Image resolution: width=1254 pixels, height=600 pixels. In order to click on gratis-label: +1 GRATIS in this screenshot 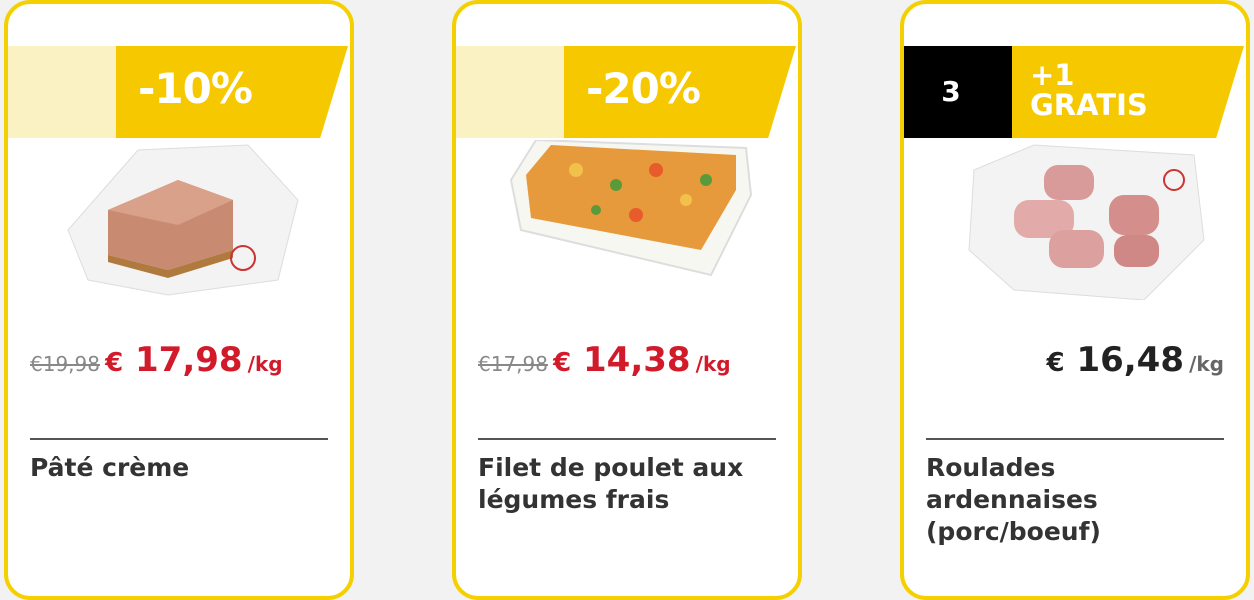, I will do `click(1089, 90)`.